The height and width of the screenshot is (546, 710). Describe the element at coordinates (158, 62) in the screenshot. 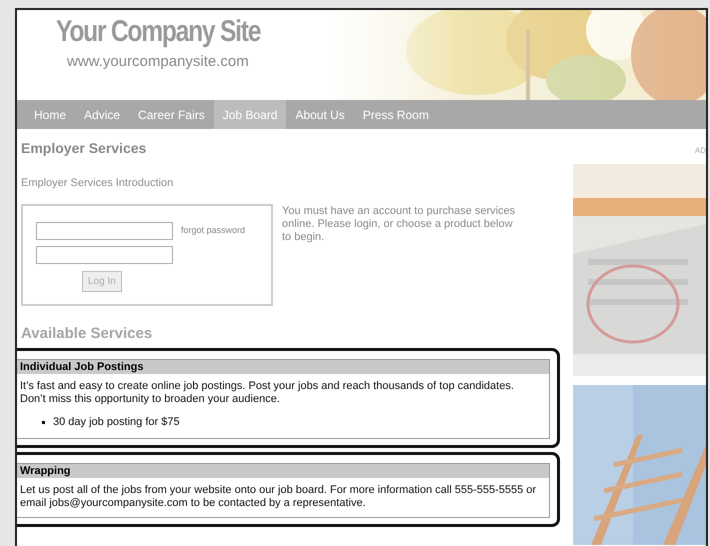

I see `site-url: www.yourcompanysite.com` at that location.